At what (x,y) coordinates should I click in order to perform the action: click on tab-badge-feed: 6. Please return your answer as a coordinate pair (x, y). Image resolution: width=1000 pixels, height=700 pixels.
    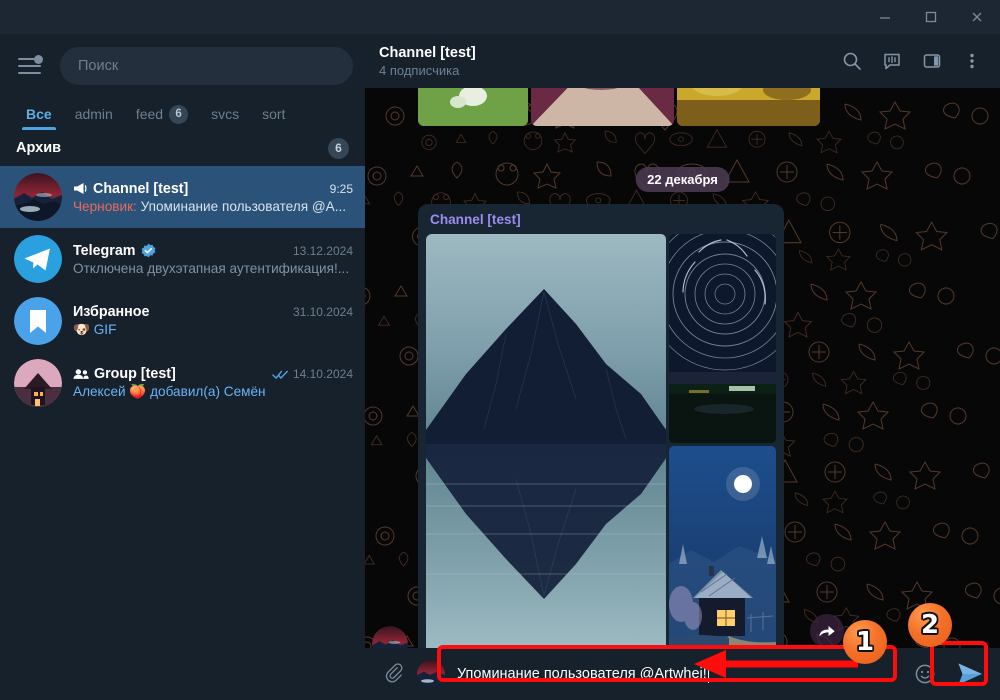
    Looking at the image, I should click on (179, 114).